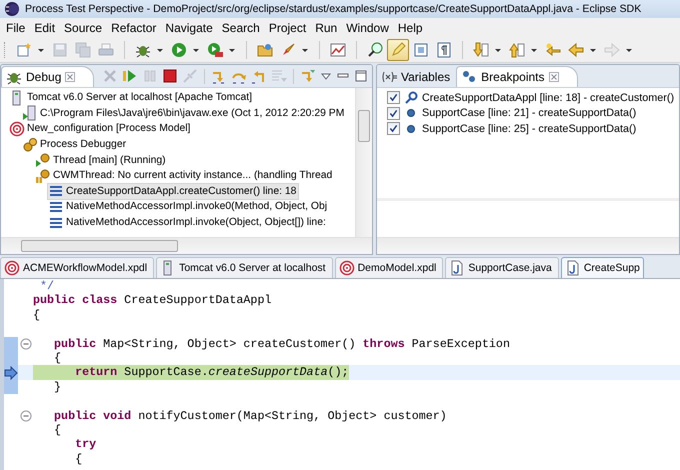  Describe the element at coordinates (215, 50) in the screenshot. I see `play-toolbox-icon` at that location.